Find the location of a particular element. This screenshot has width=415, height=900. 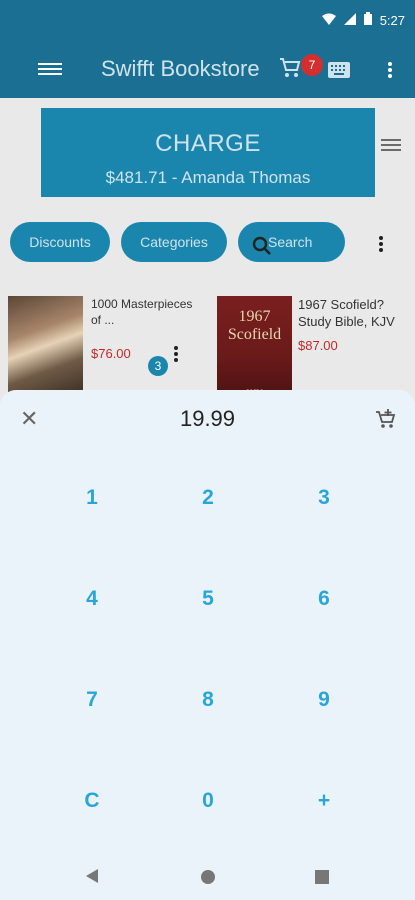

cart-count-badge: 7 is located at coordinates (312, 65).